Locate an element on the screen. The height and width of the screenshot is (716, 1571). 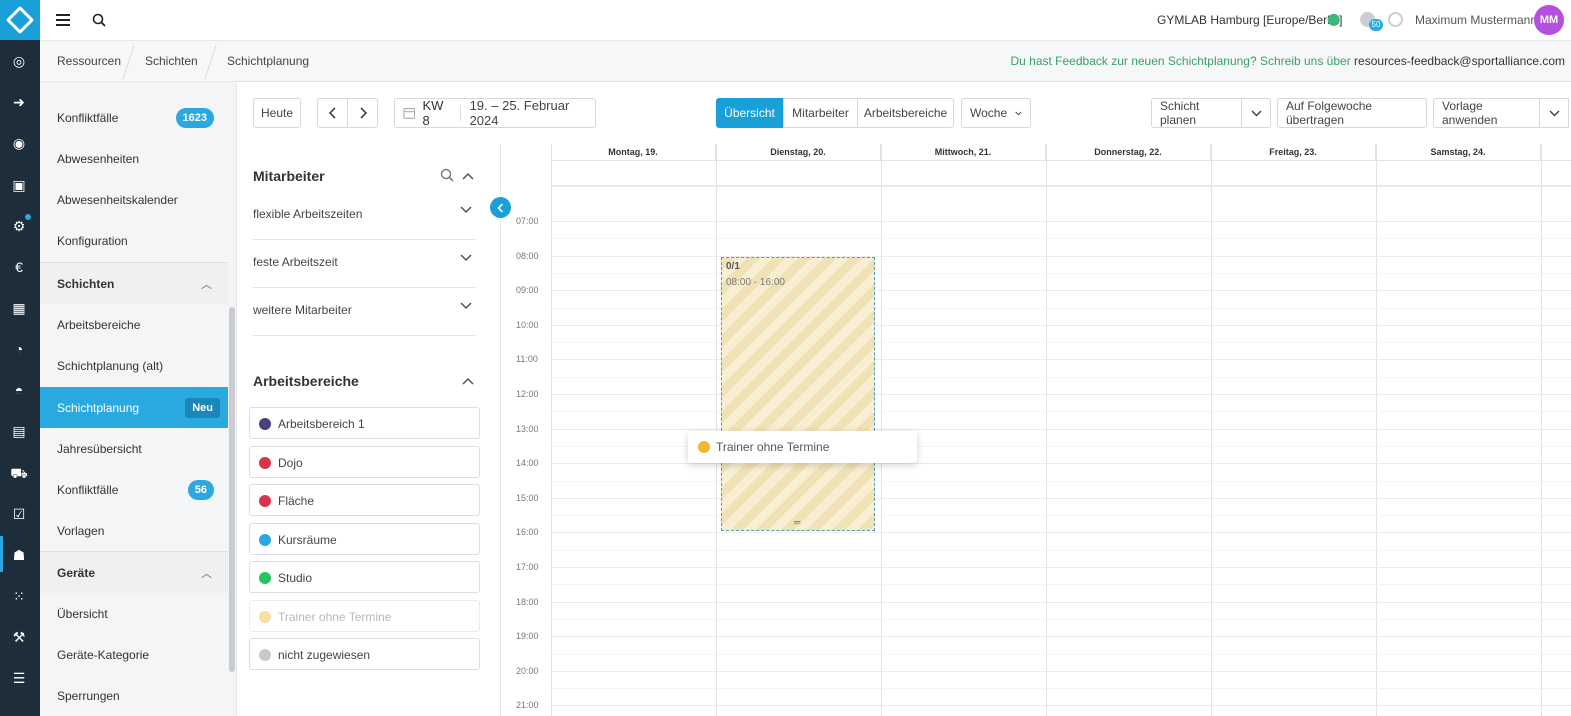
sidebar-item-schichtplanung-alt: Schichtplanung (alt) is located at coordinates (134, 365).